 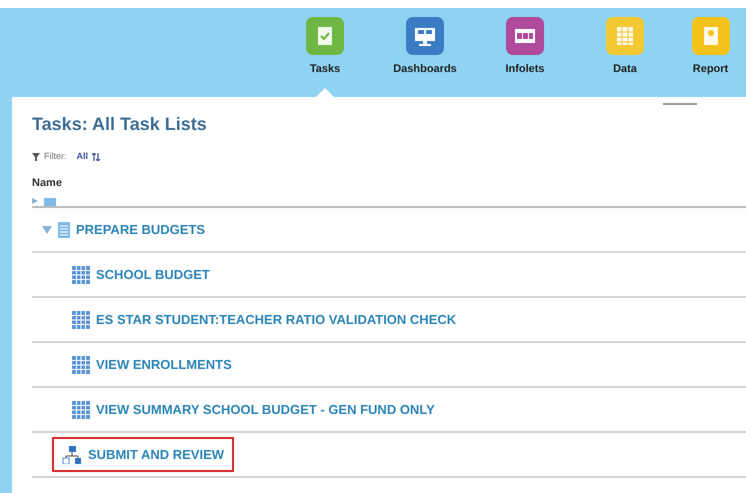 I want to click on page-title: Tasks: All Task Lists, so click(x=120, y=124).